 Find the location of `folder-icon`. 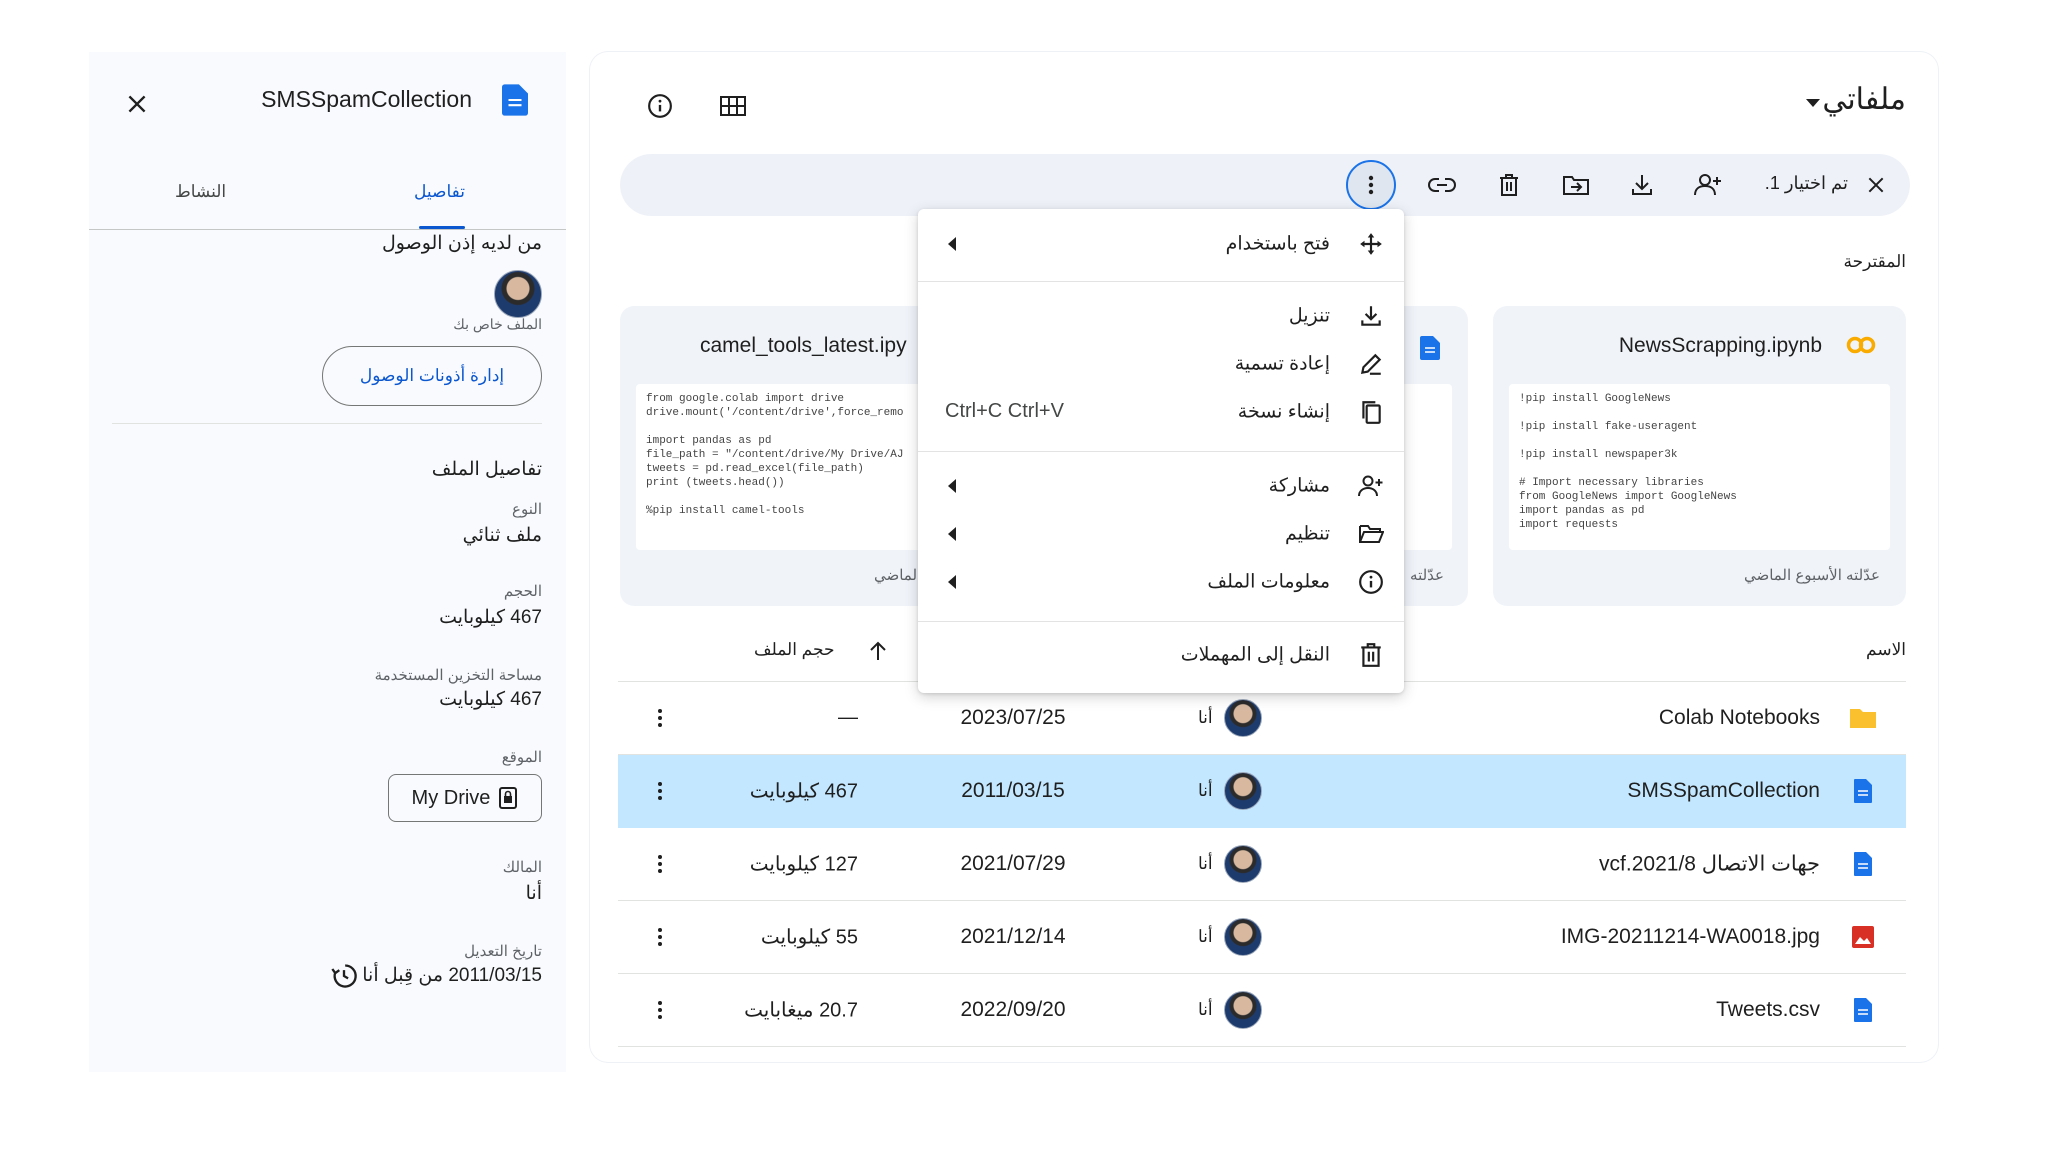

folder-icon is located at coordinates (1863, 718).